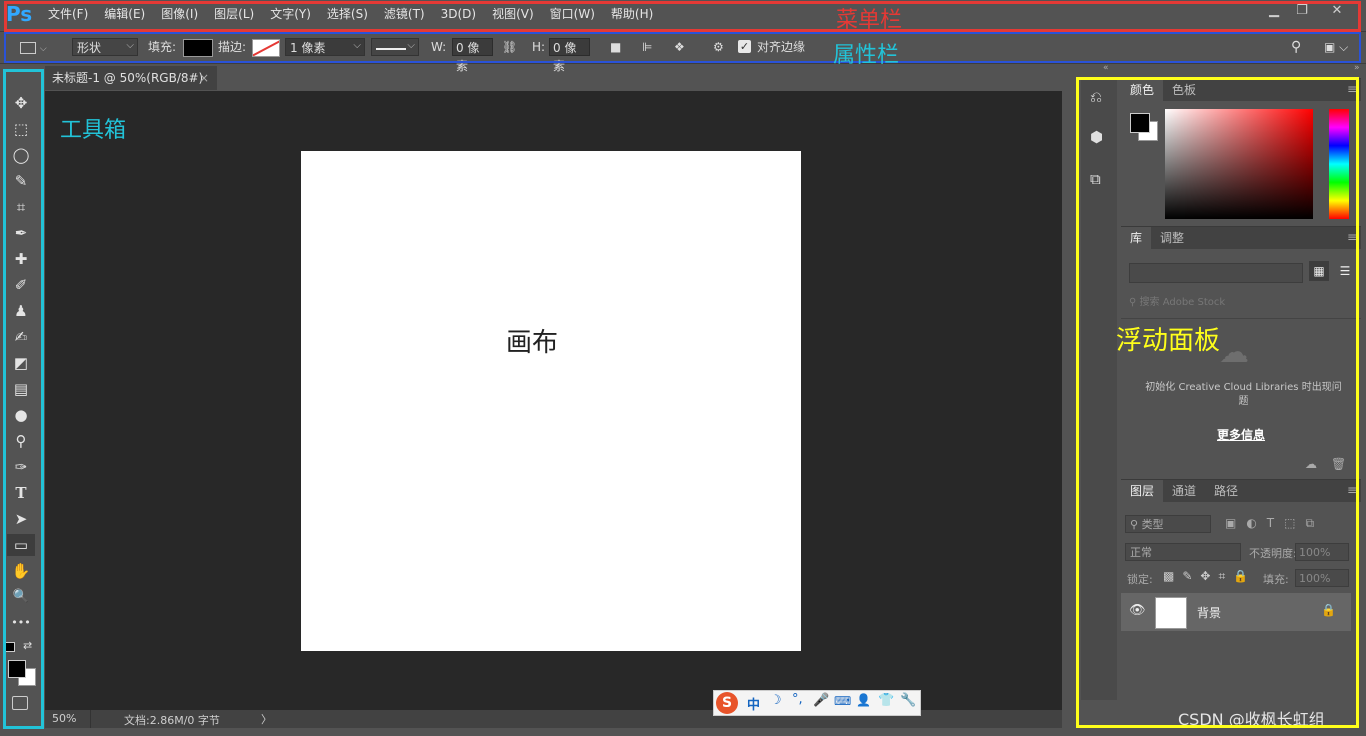 Image resolution: width=1366 pixels, height=736 pixels. Describe the element at coordinates (753, 703) in the screenshot. I see `ime-mode-label: 中` at that location.